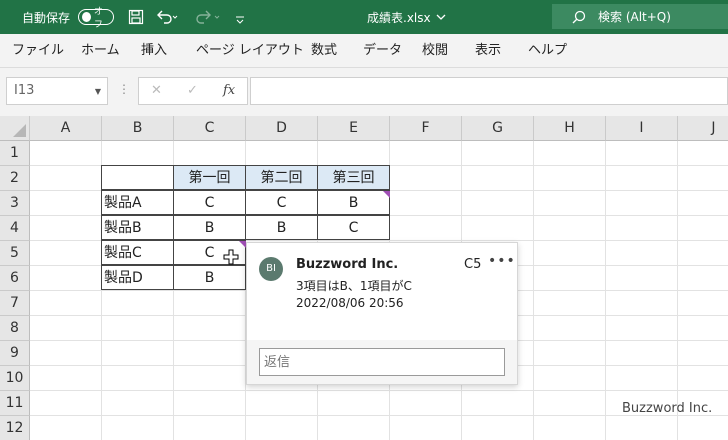 The height and width of the screenshot is (440, 728). Describe the element at coordinates (354, 128) in the screenshot. I see `column-header: E` at that location.